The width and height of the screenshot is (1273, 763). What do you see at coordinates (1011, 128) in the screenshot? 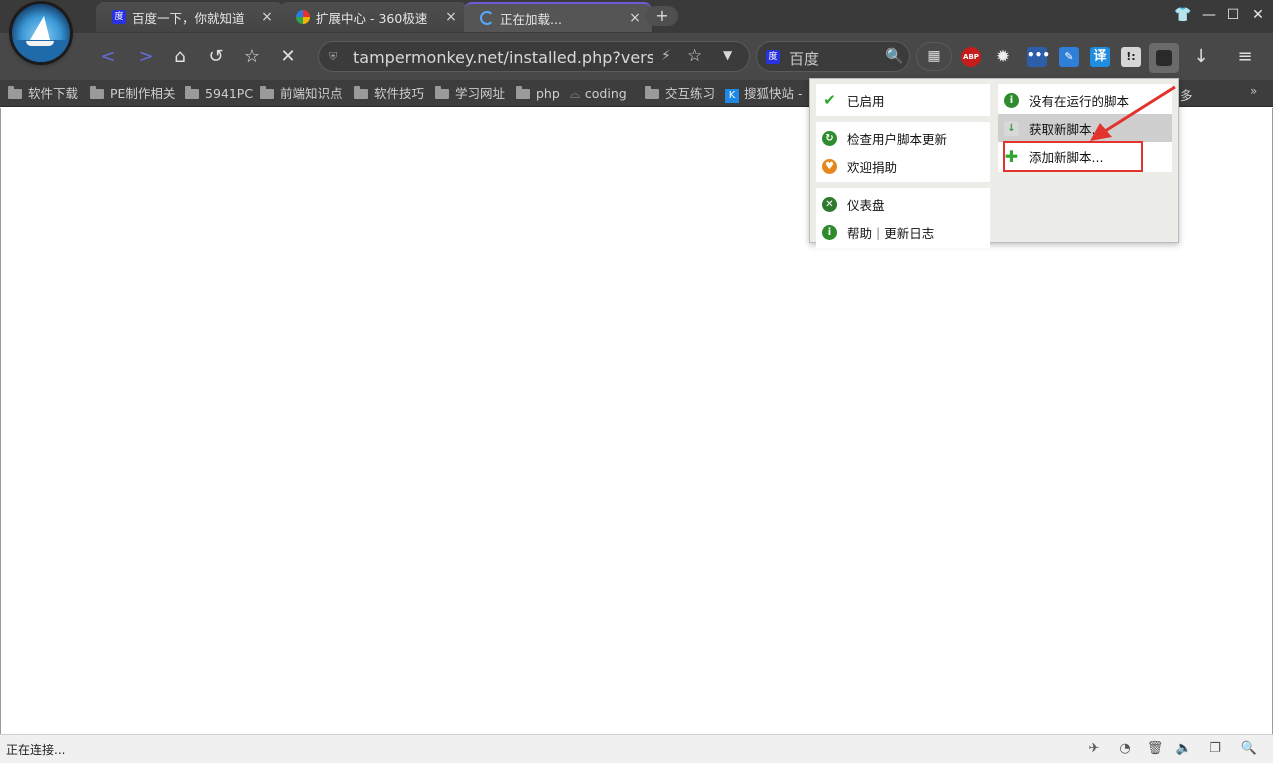
I see `download-icon: ↓` at bounding box center [1011, 128].